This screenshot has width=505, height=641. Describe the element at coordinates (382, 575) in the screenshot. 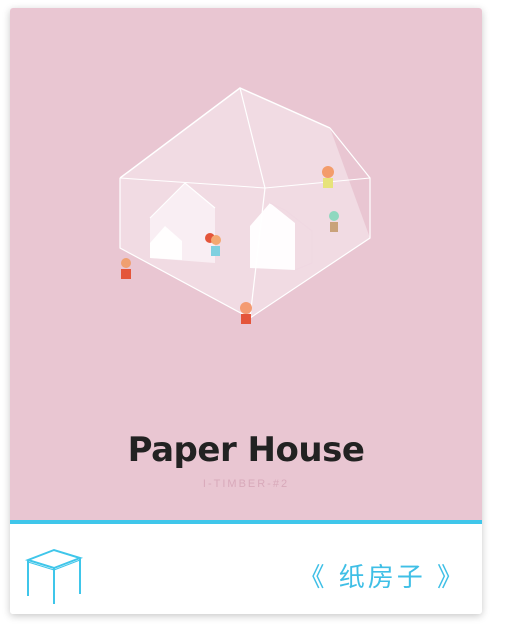

I see `category-label: 《 纸房子 》` at that location.